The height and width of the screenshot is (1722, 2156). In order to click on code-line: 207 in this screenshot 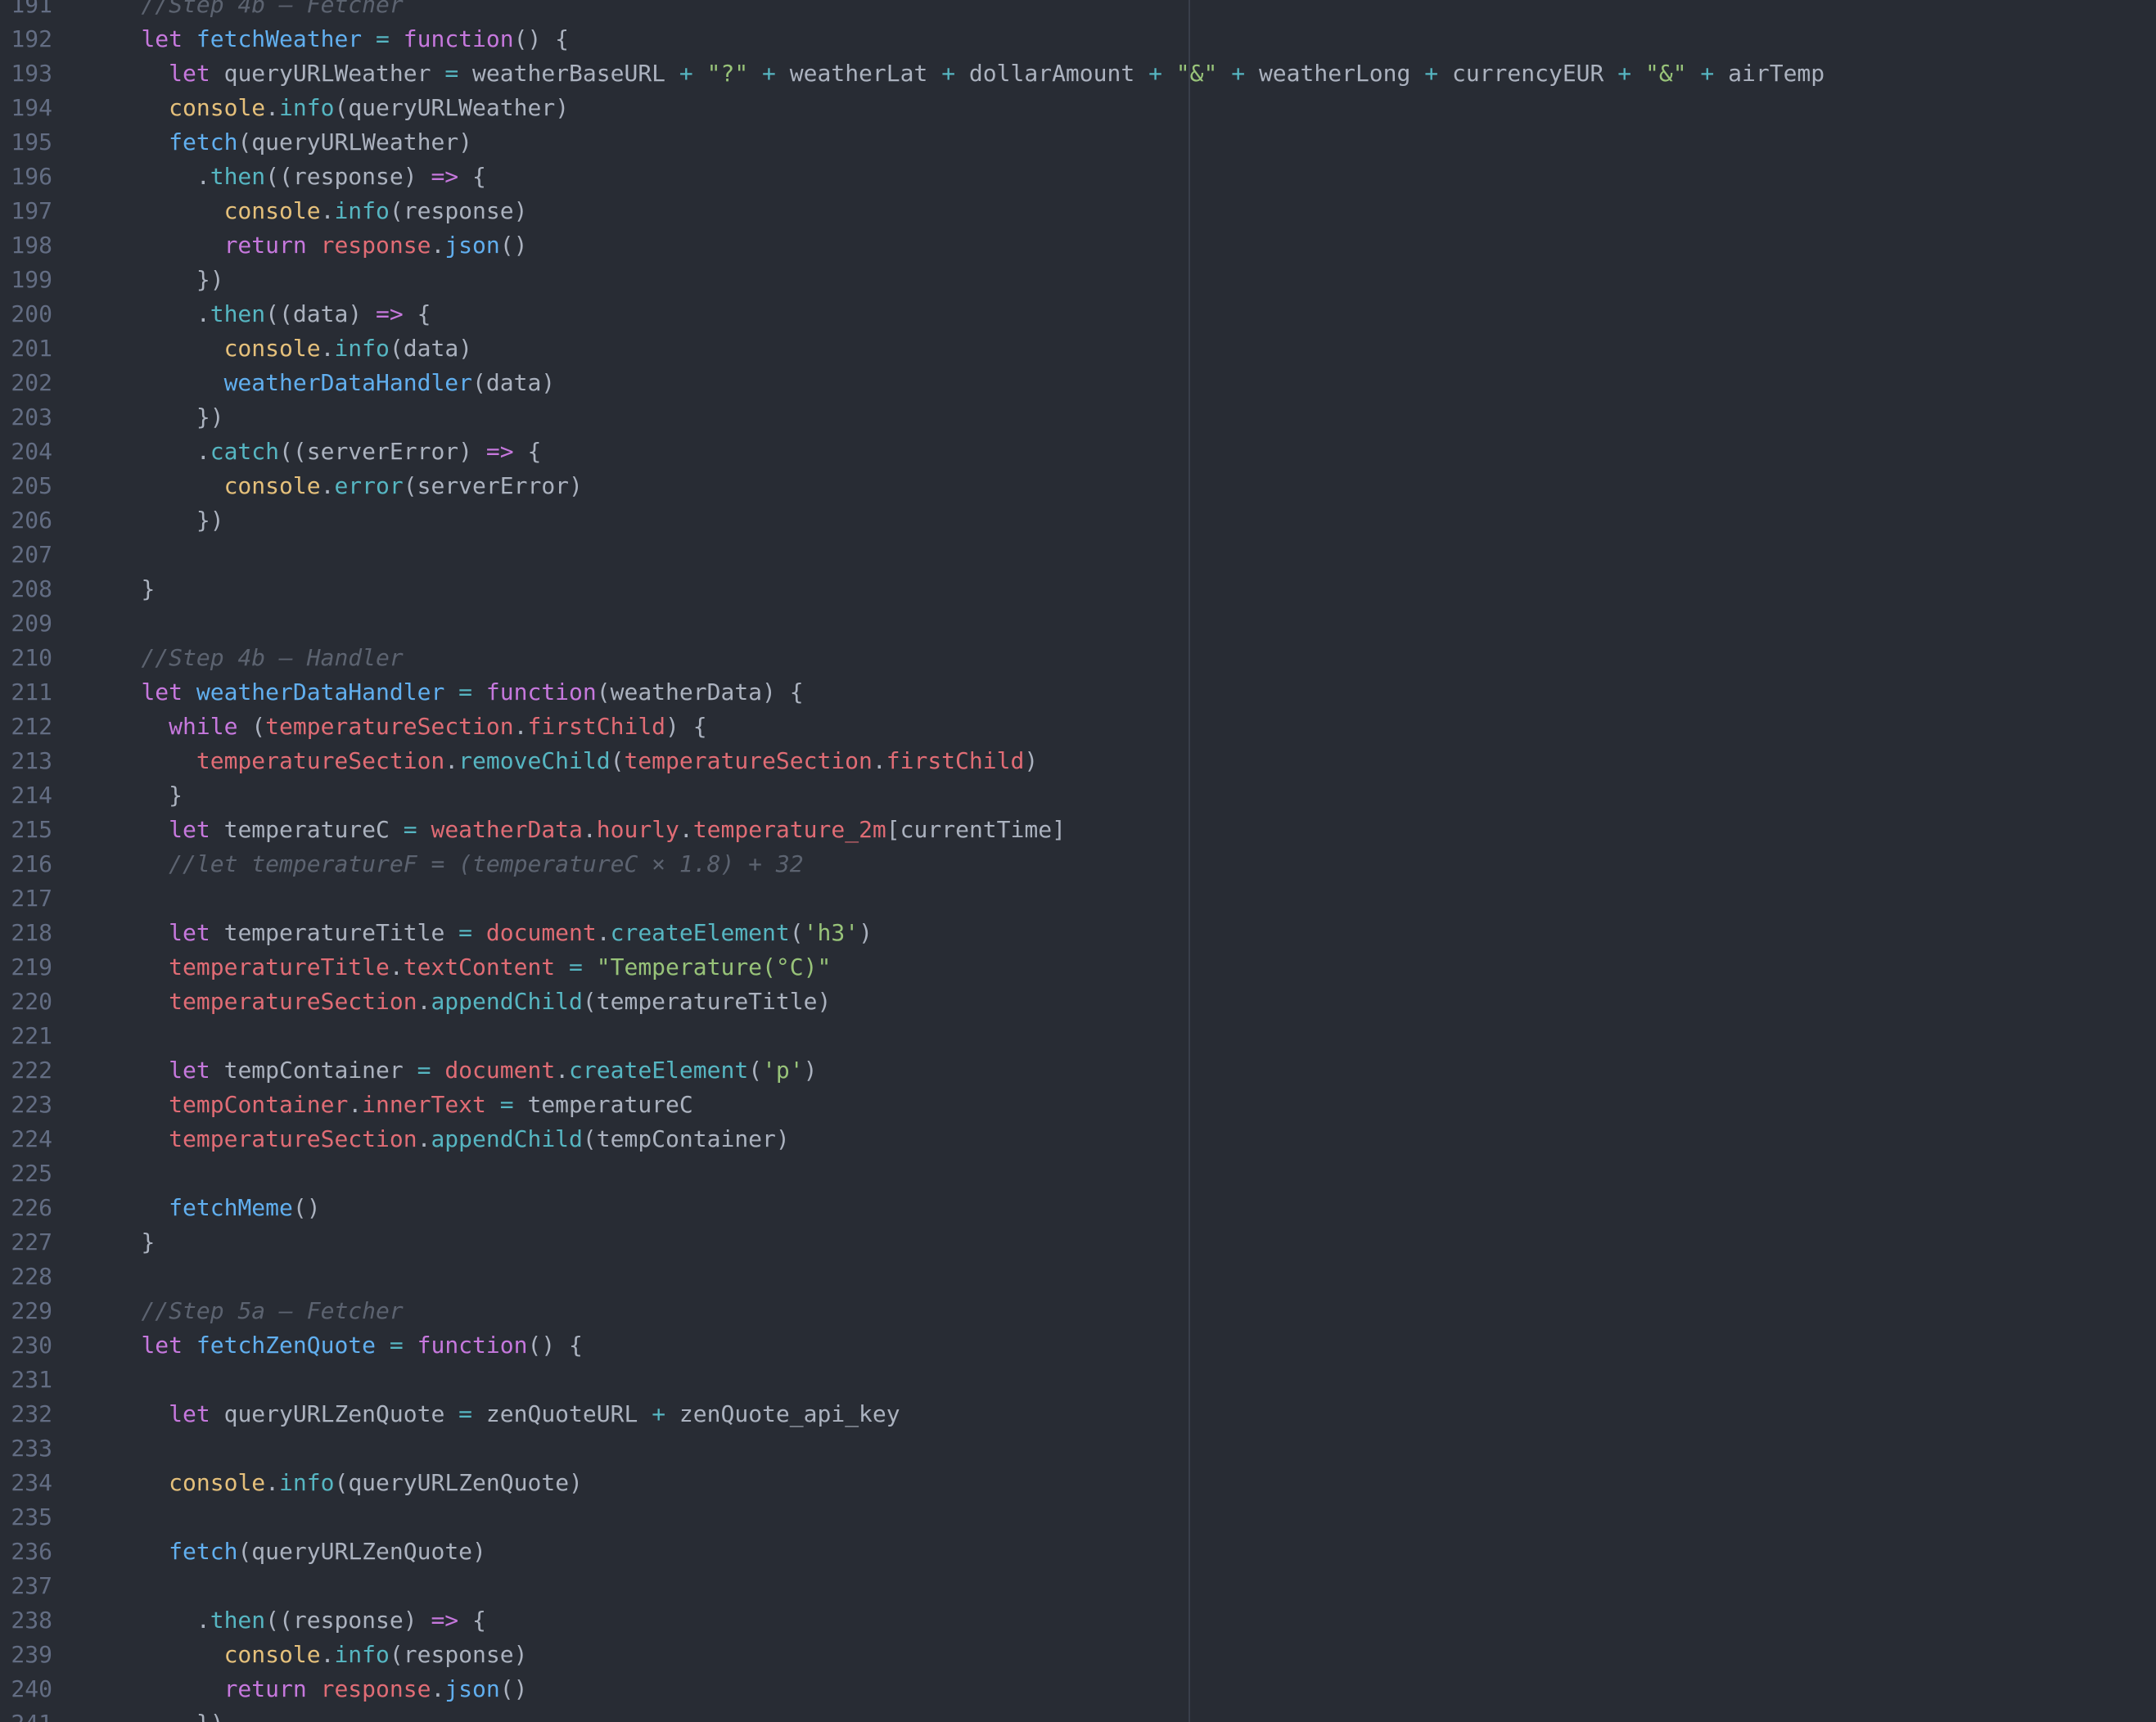, I will do `click(1078, 555)`.